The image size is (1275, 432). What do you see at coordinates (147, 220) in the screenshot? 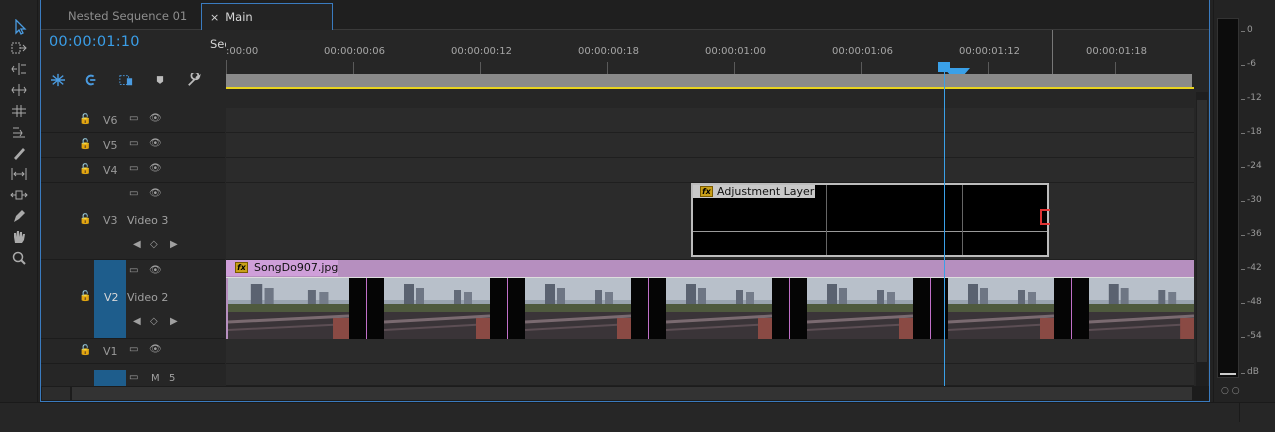
I see `track-name: Video 3` at bounding box center [147, 220].